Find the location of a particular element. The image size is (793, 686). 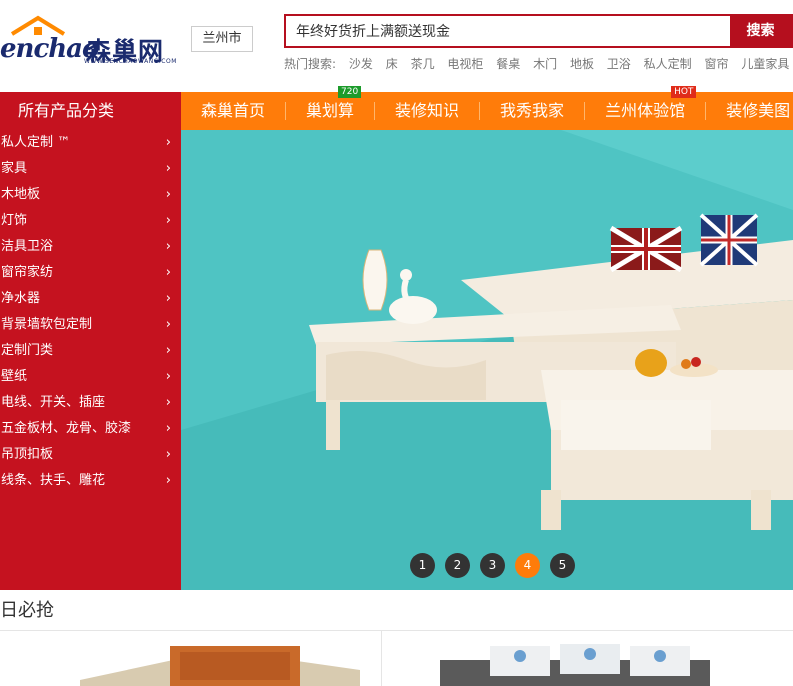

nav-item-knowledge: 装修知识 is located at coordinates (427, 111).